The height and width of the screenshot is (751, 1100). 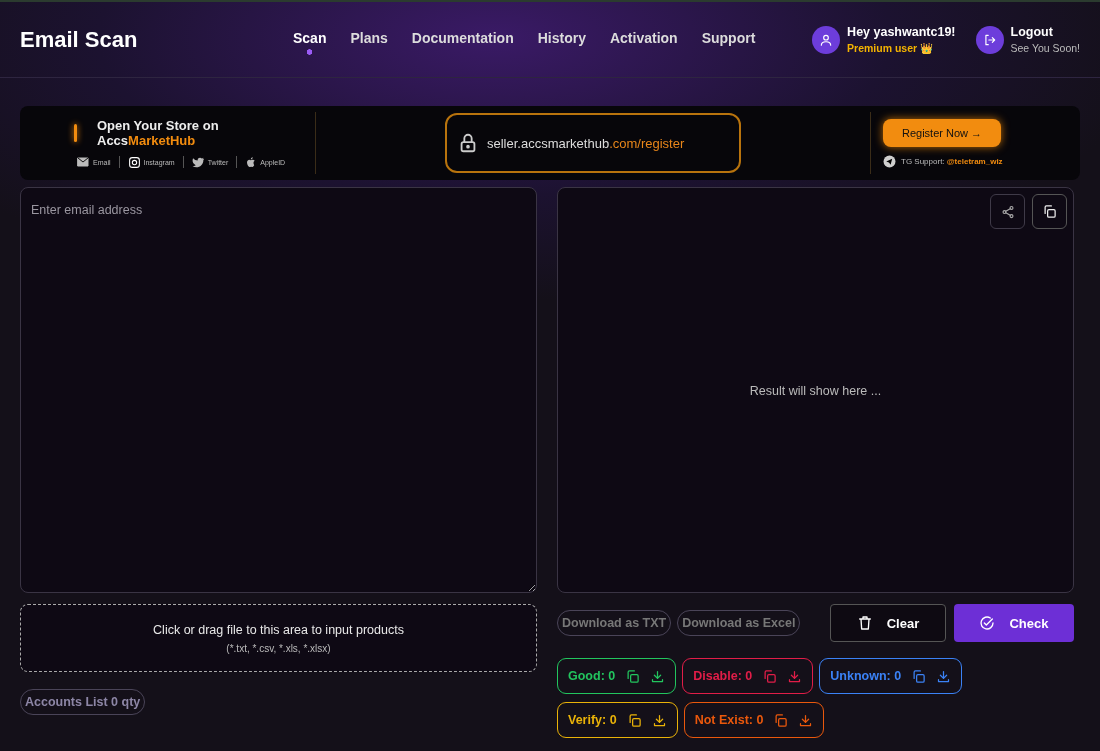 What do you see at coordinates (989, 39) in the screenshot?
I see `logout-icon` at bounding box center [989, 39].